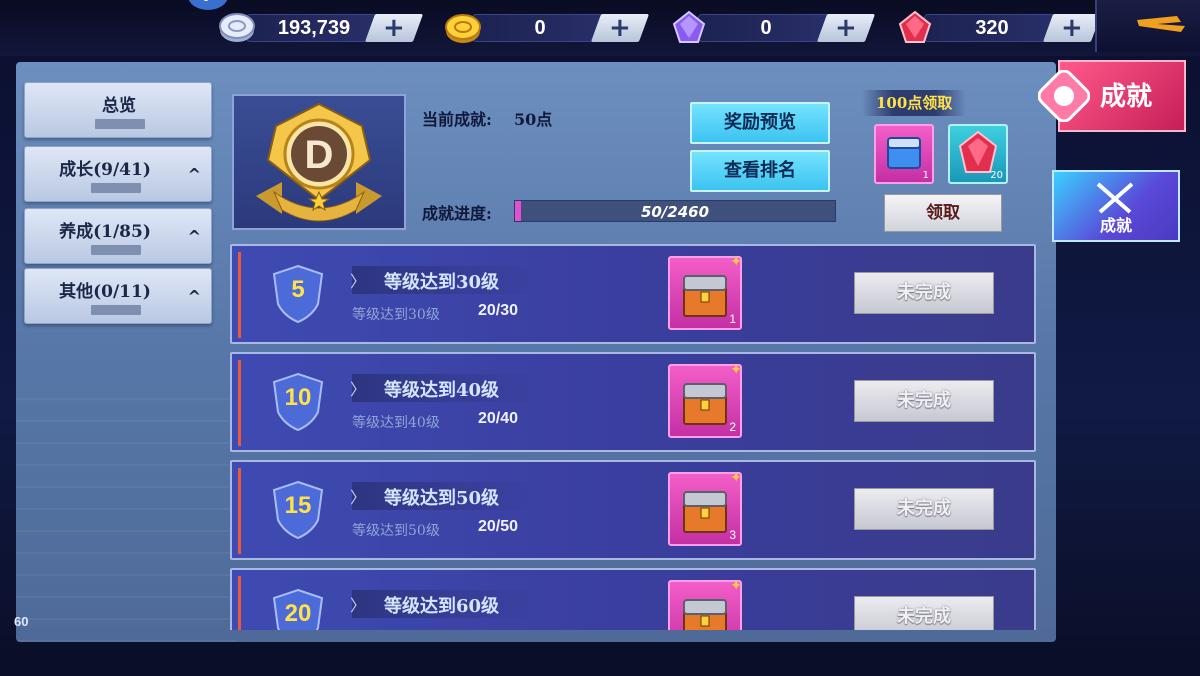 Image resolution: width=1200 pixels, height=676 pixels. Describe the element at coordinates (760, 123) in the screenshot. I see `reward-preview-button: 奖励预览` at that location.